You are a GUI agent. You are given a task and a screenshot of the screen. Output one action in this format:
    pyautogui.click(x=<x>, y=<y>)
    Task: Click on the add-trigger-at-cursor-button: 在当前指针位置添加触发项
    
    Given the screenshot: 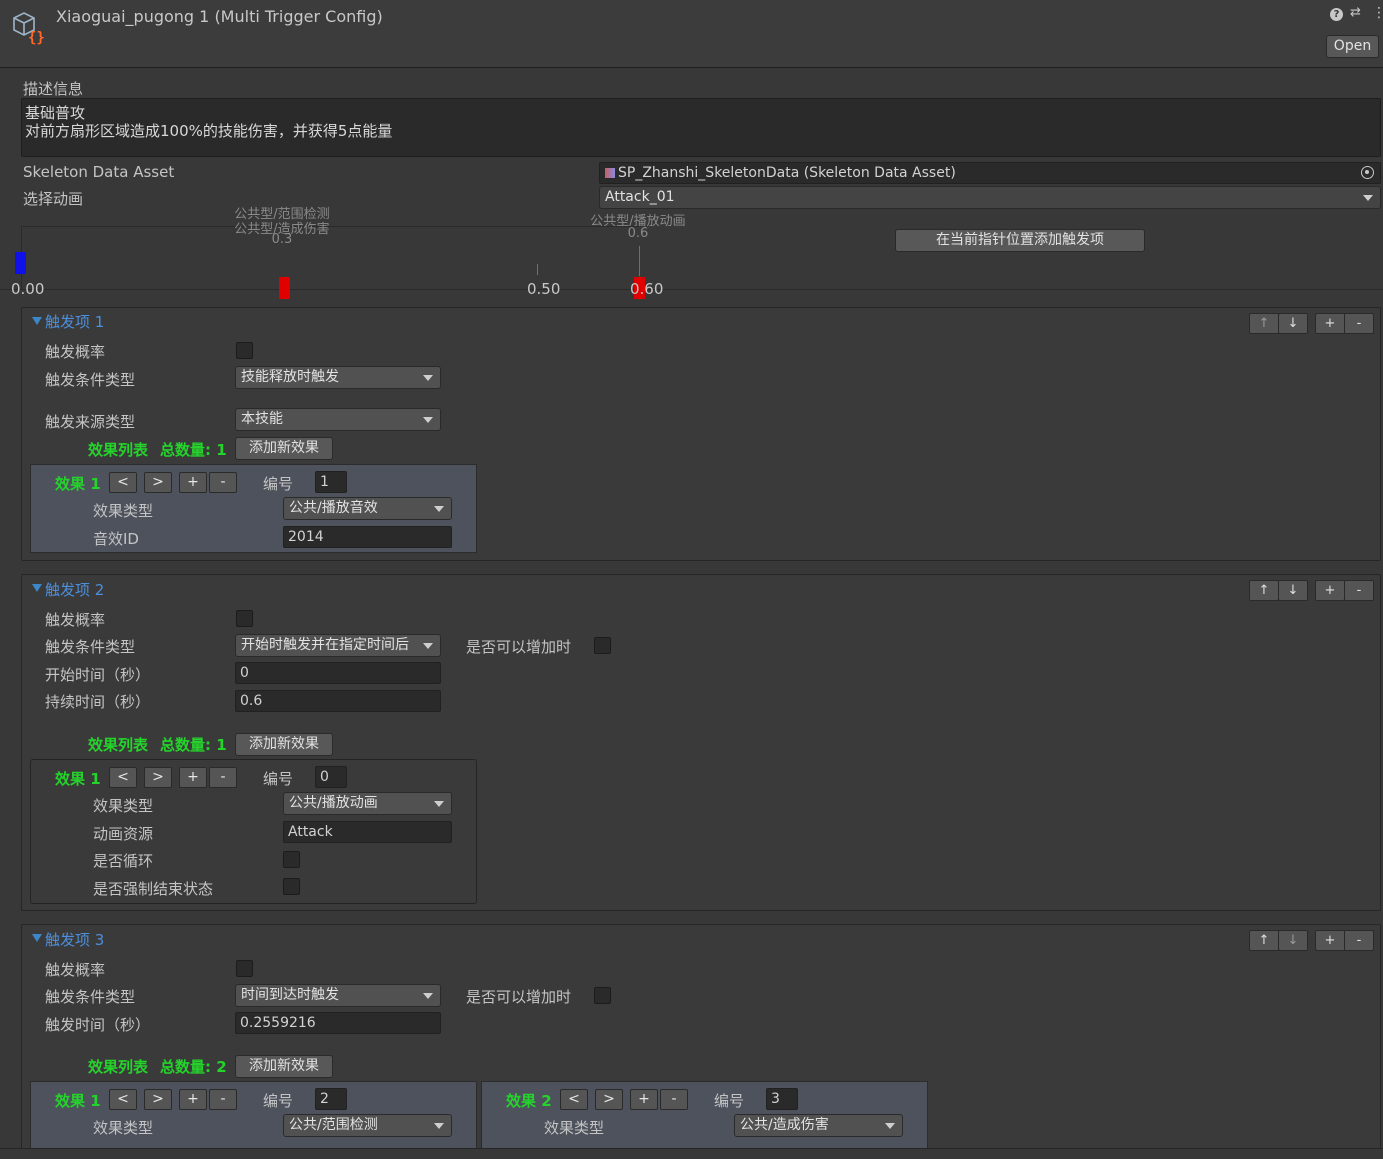 What is the action you would take?
    pyautogui.click(x=1020, y=240)
    